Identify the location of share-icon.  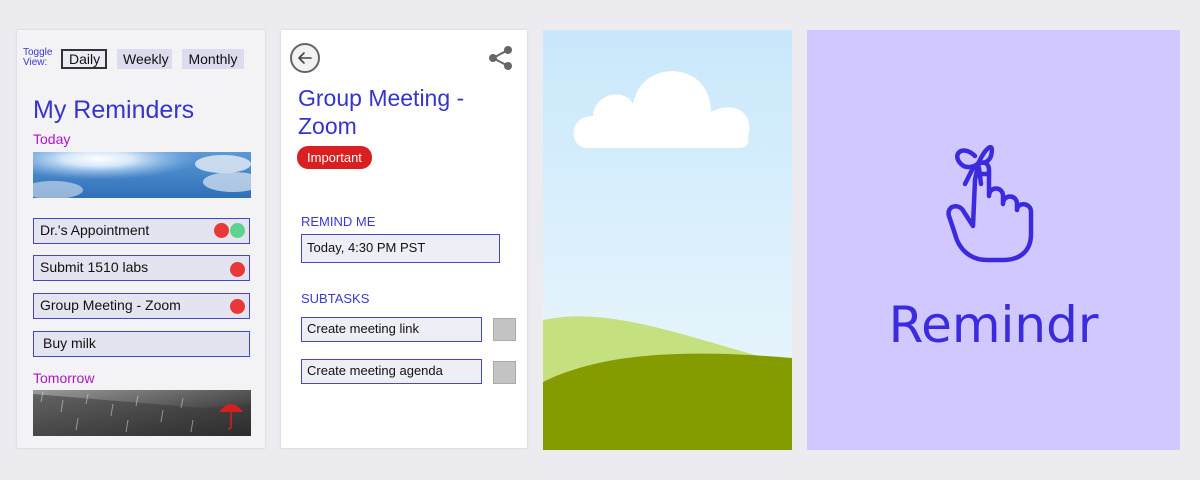
(501, 58).